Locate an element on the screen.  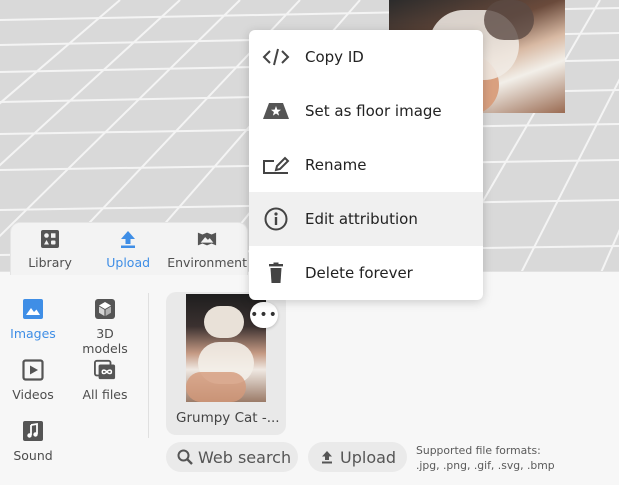
category-3d-models: 3D models is located at coordinates (105, 327).